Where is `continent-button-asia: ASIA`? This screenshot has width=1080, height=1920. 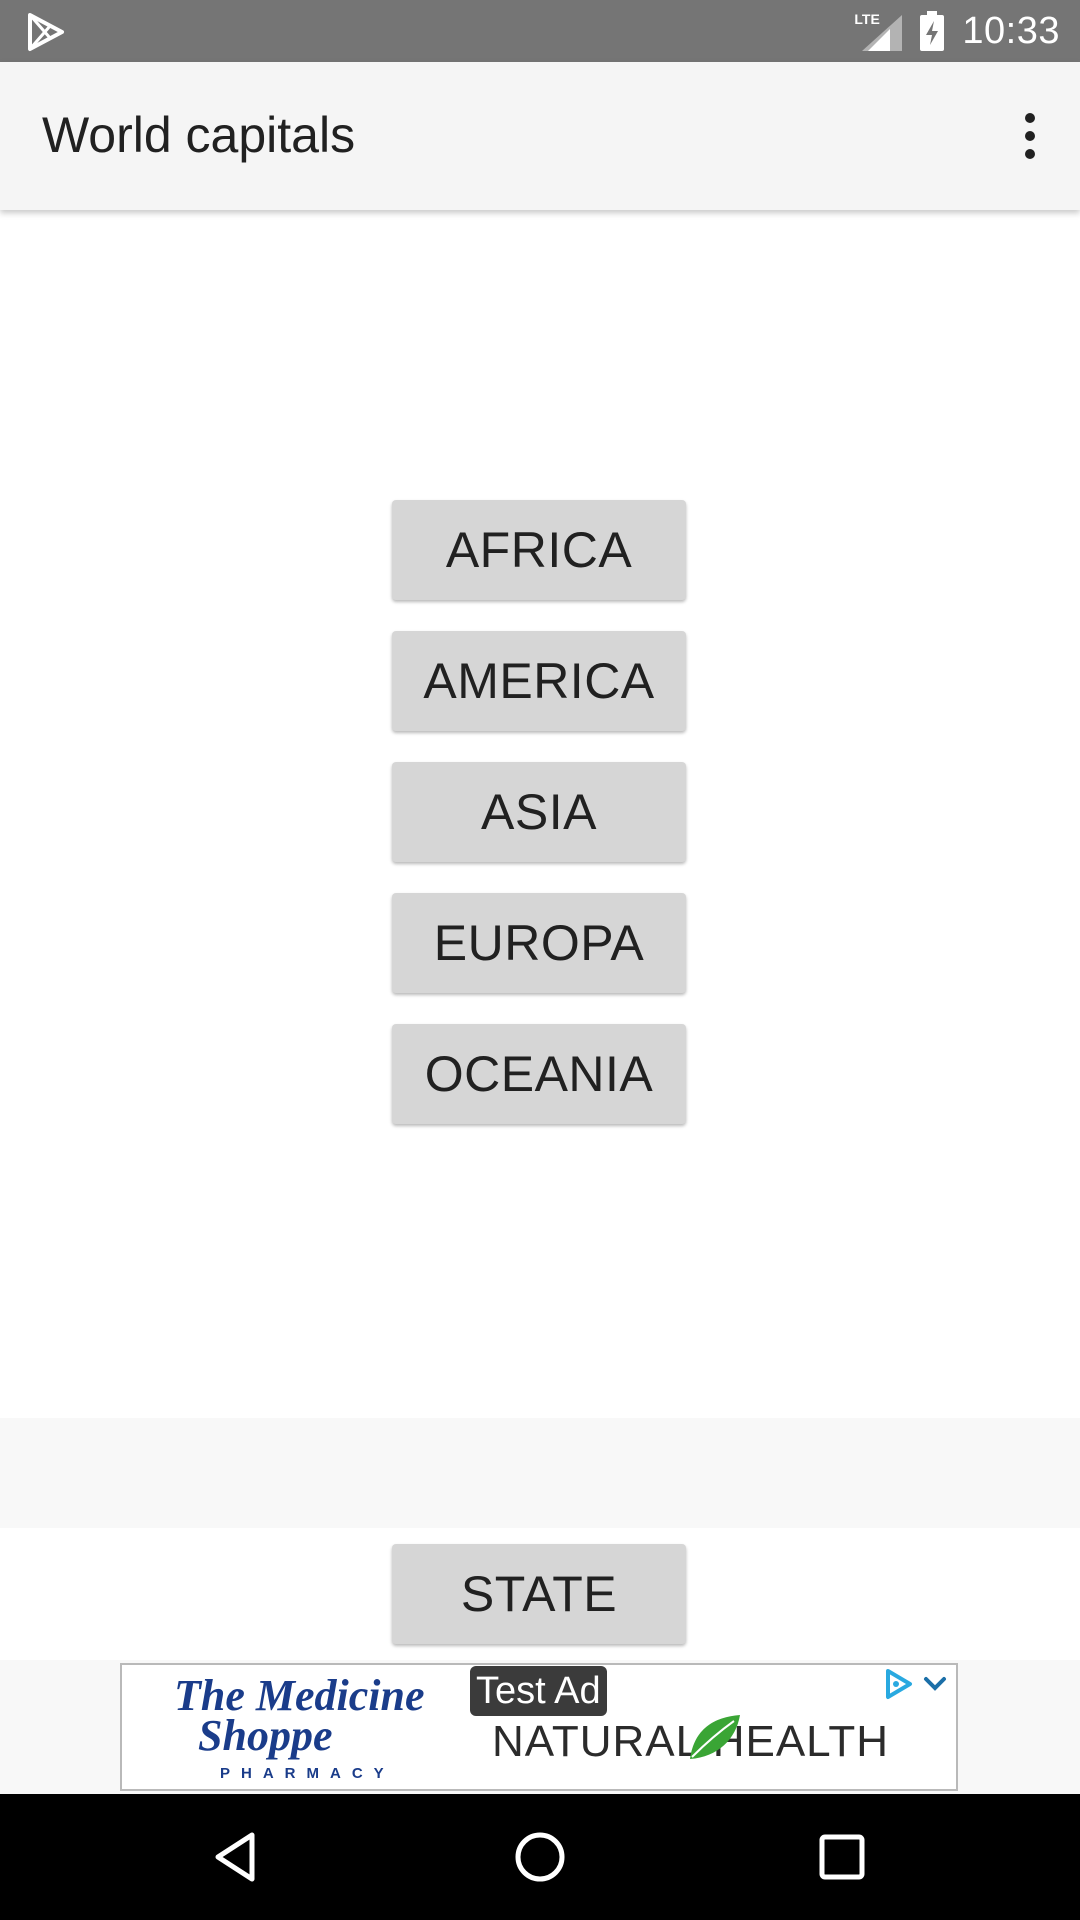 continent-button-asia: ASIA is located at coordinates (539, 812).